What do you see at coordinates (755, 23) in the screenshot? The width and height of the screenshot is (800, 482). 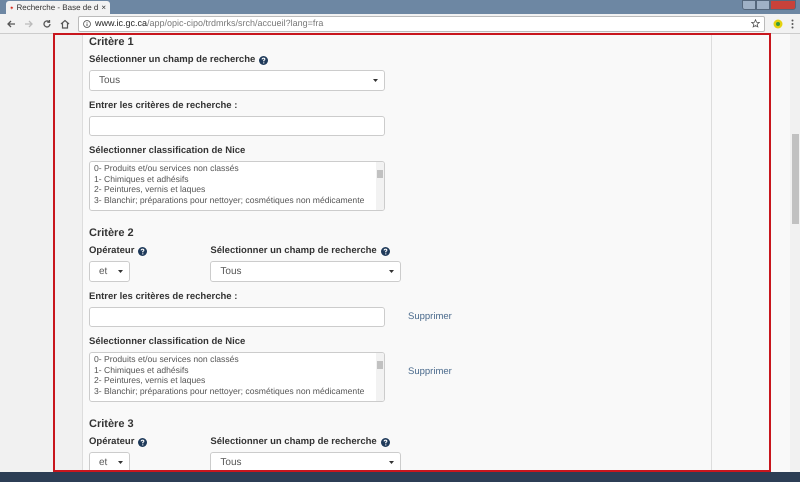 I see `star-icon` at bounding box center [755, 23].